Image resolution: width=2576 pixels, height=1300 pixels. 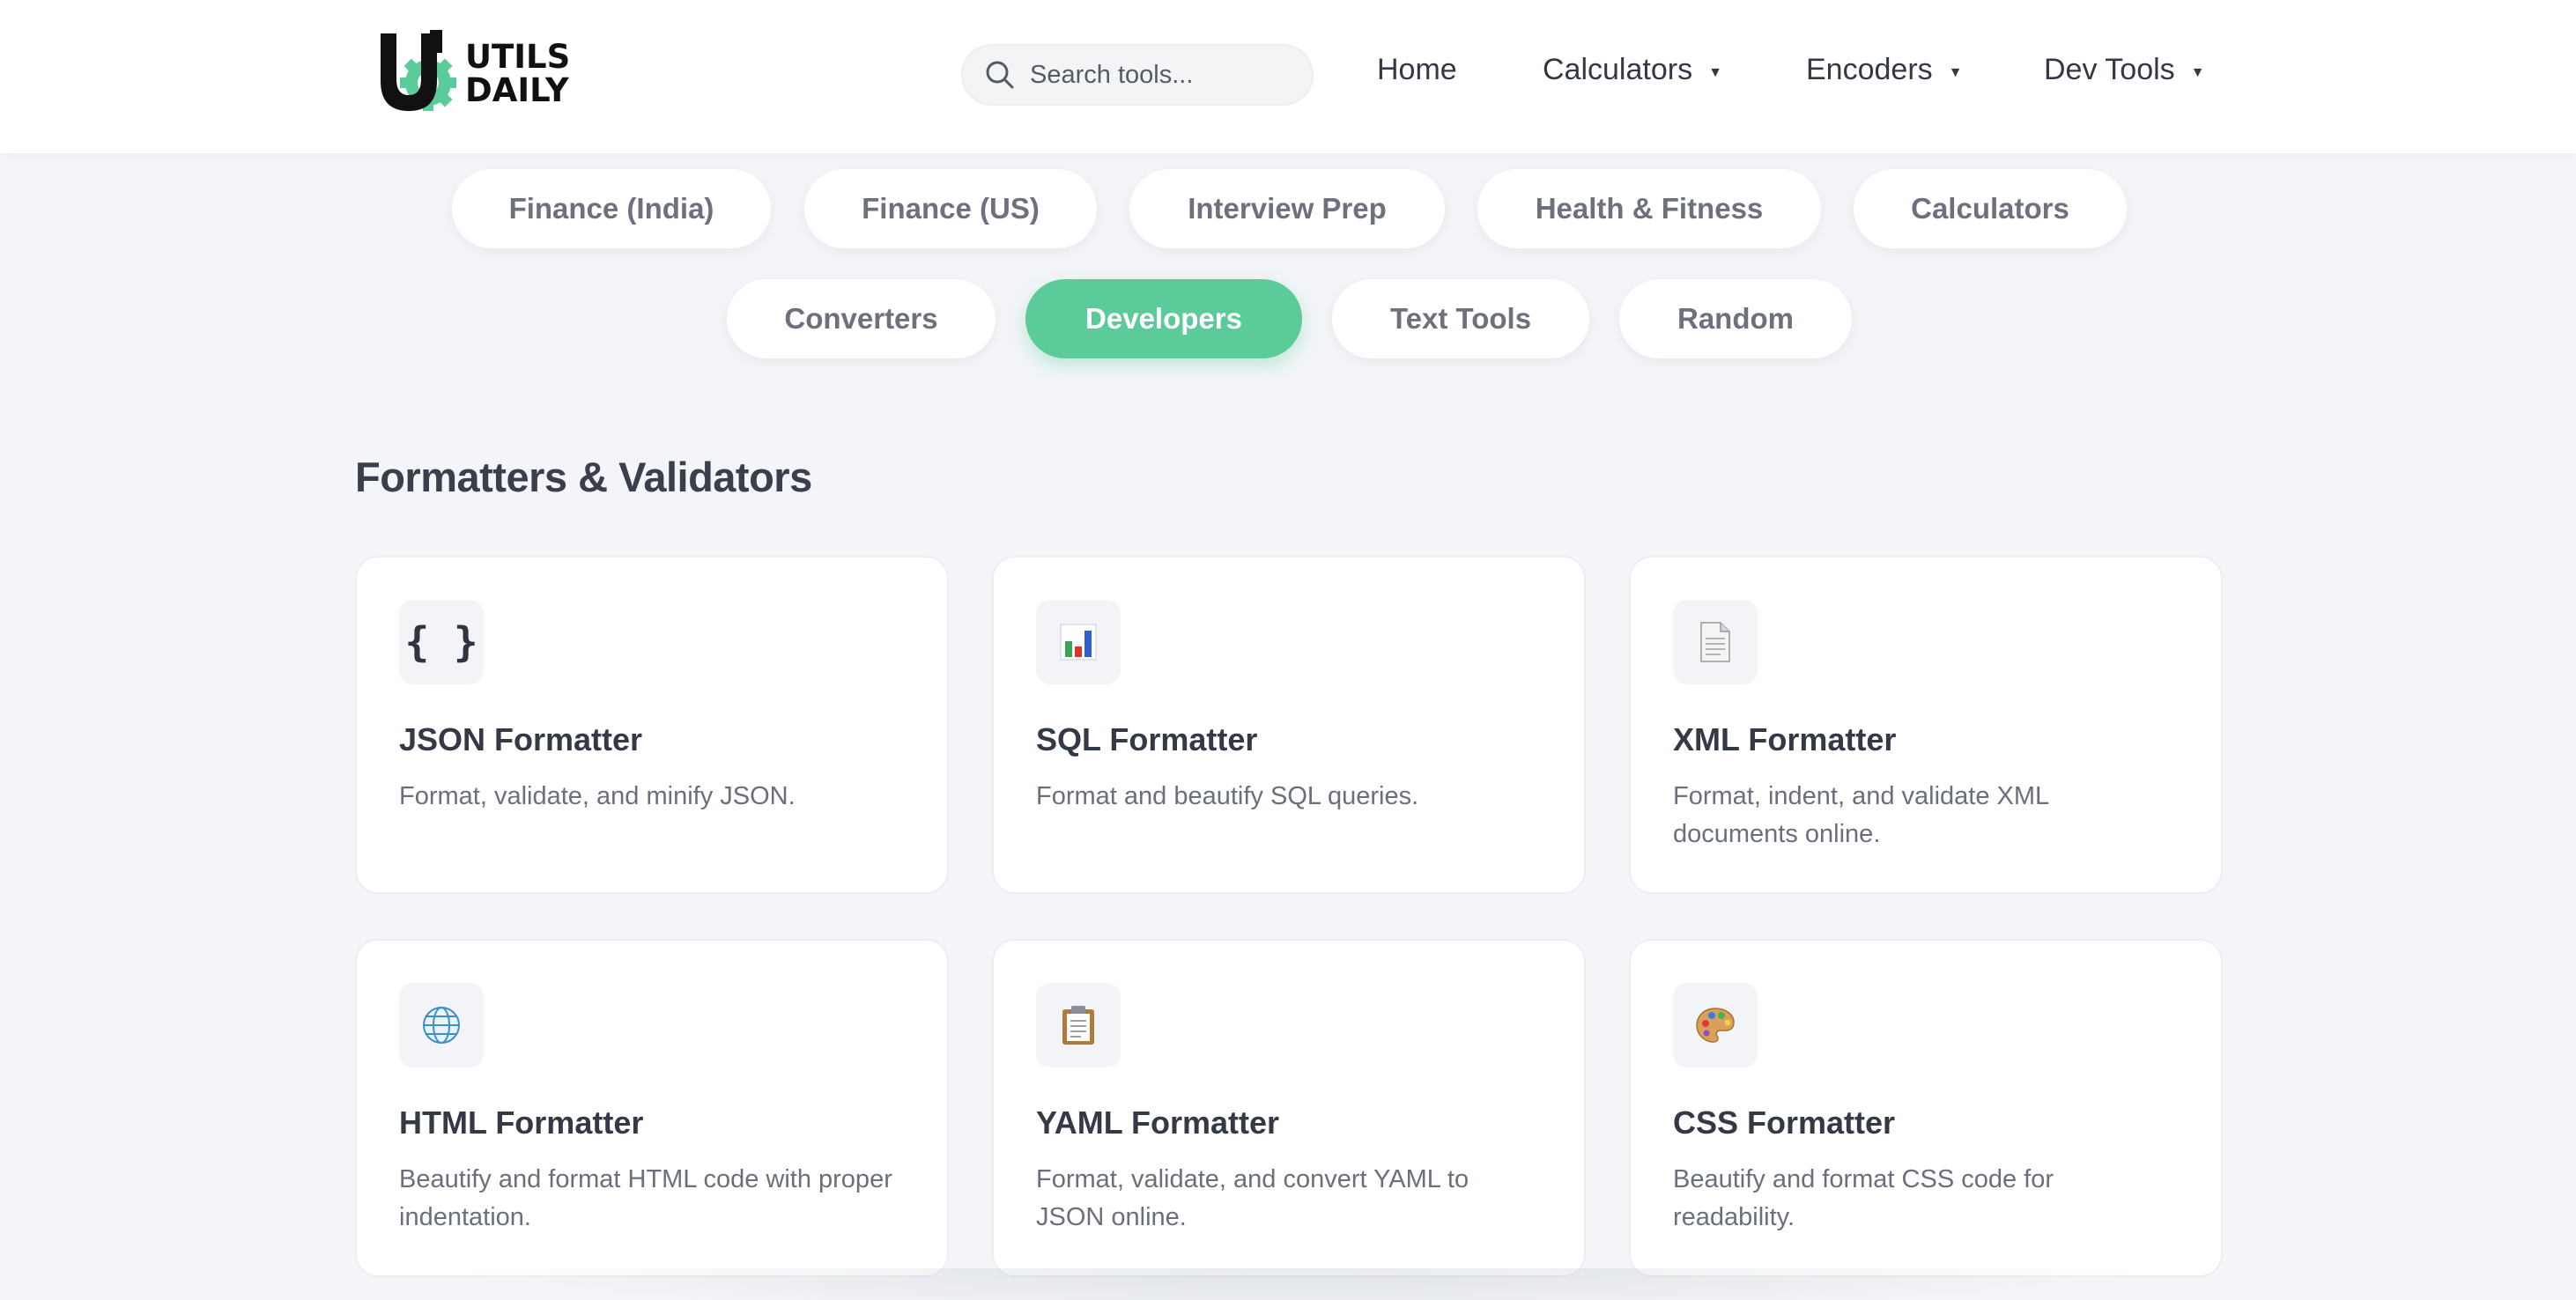 I want to click on clipboard-icon, so click(x=1079, y=1025).